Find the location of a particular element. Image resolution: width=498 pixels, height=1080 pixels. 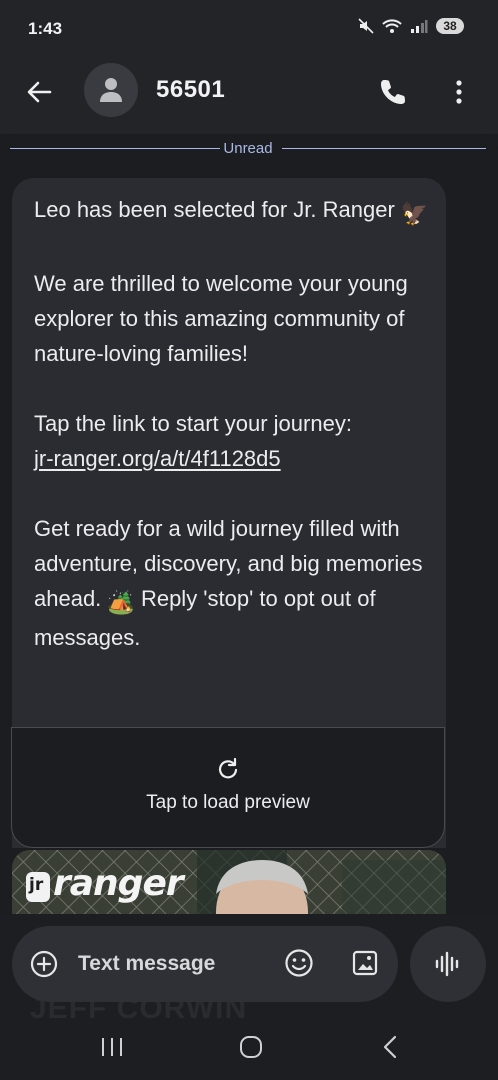

gallery-icon is located at coordinates (365, 963).